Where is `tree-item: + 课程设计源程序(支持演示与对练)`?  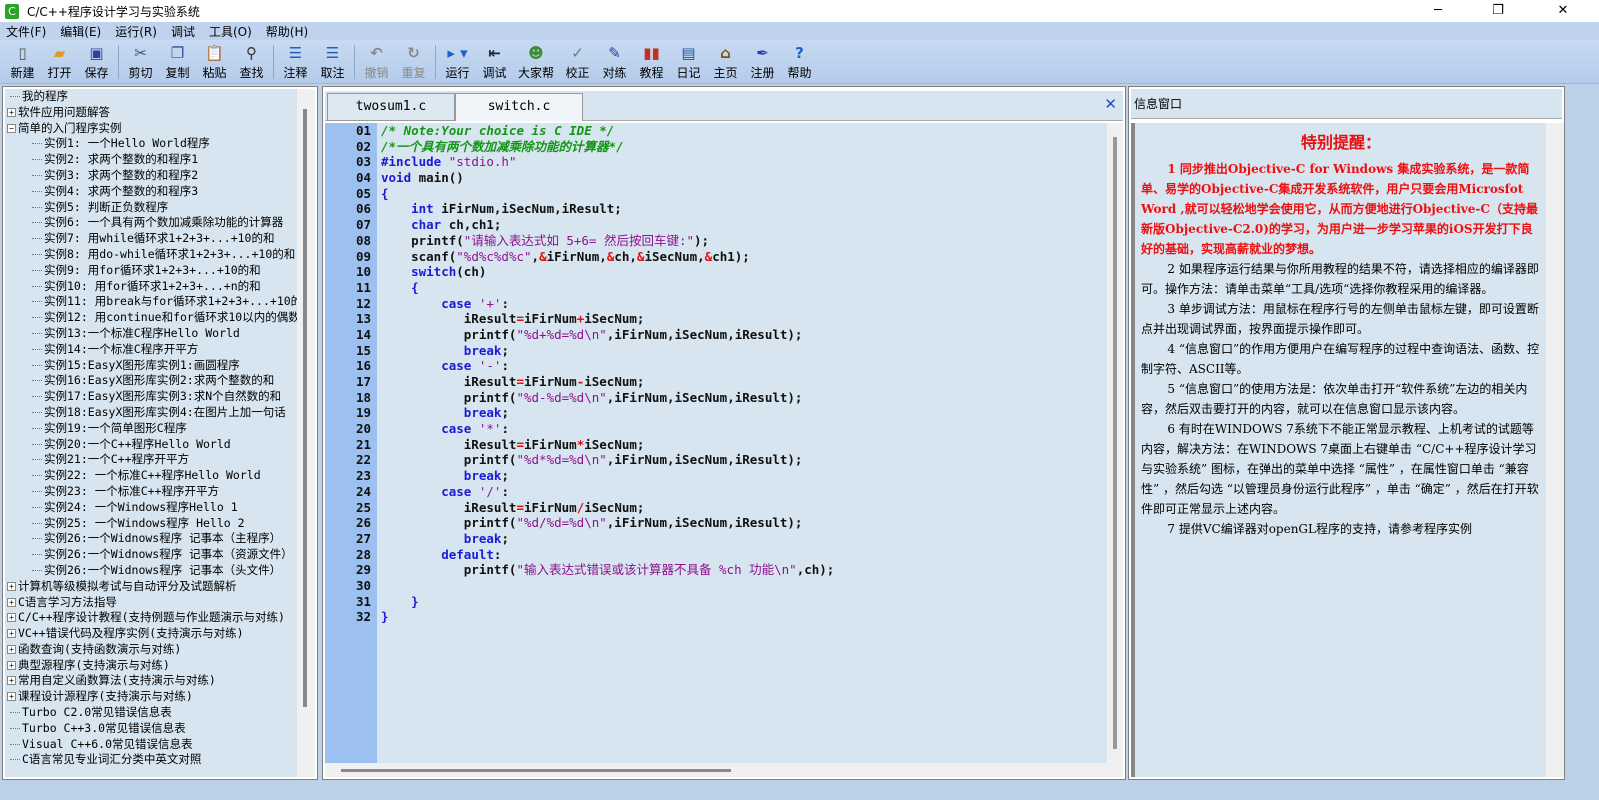 tree-item: + 课程设计源程序(支持演示与对练) is located at coordinates (151, 697).